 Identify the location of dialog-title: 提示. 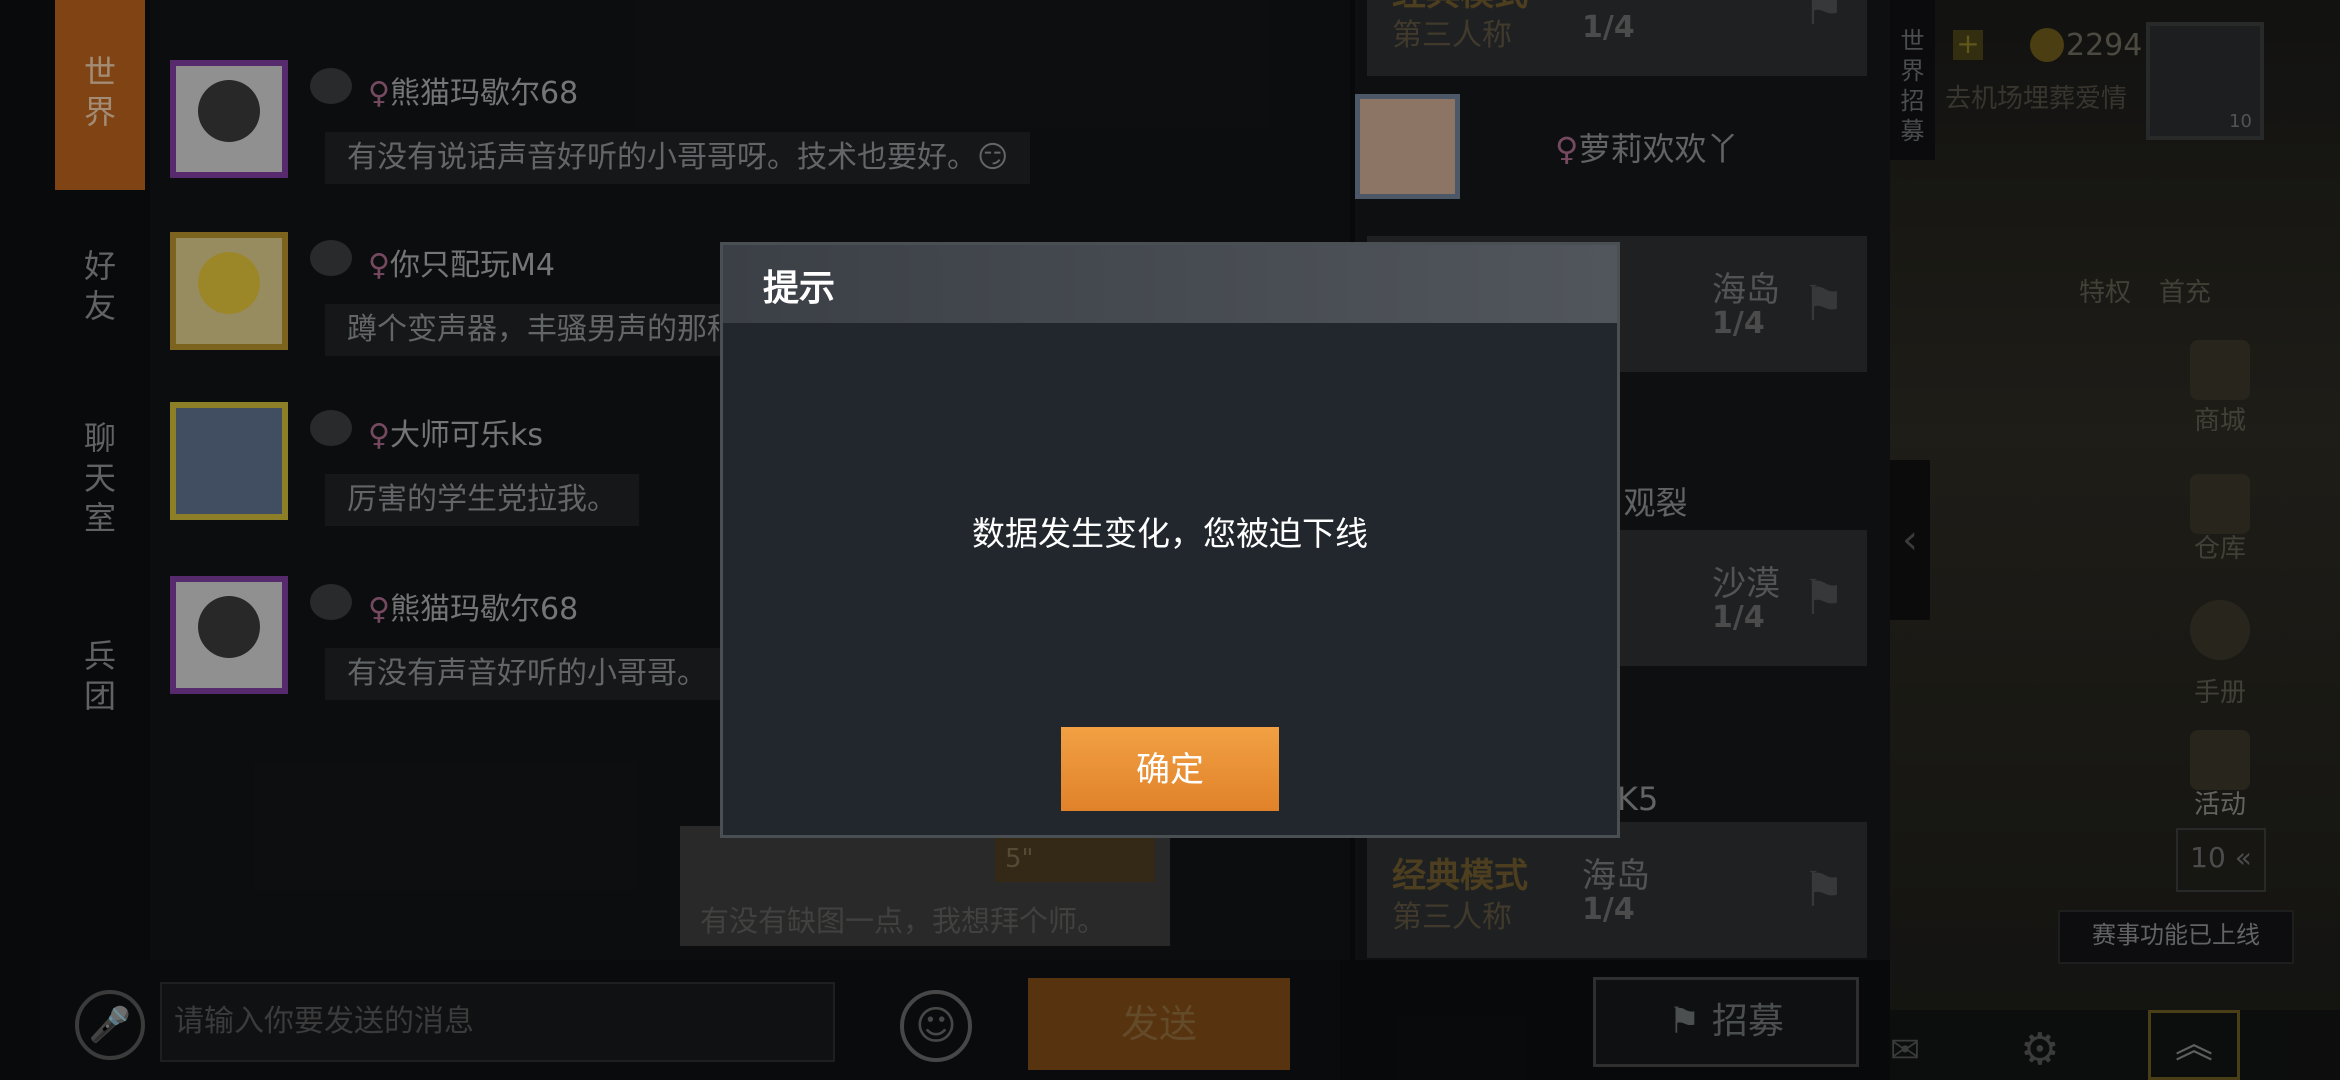
(799, 288).